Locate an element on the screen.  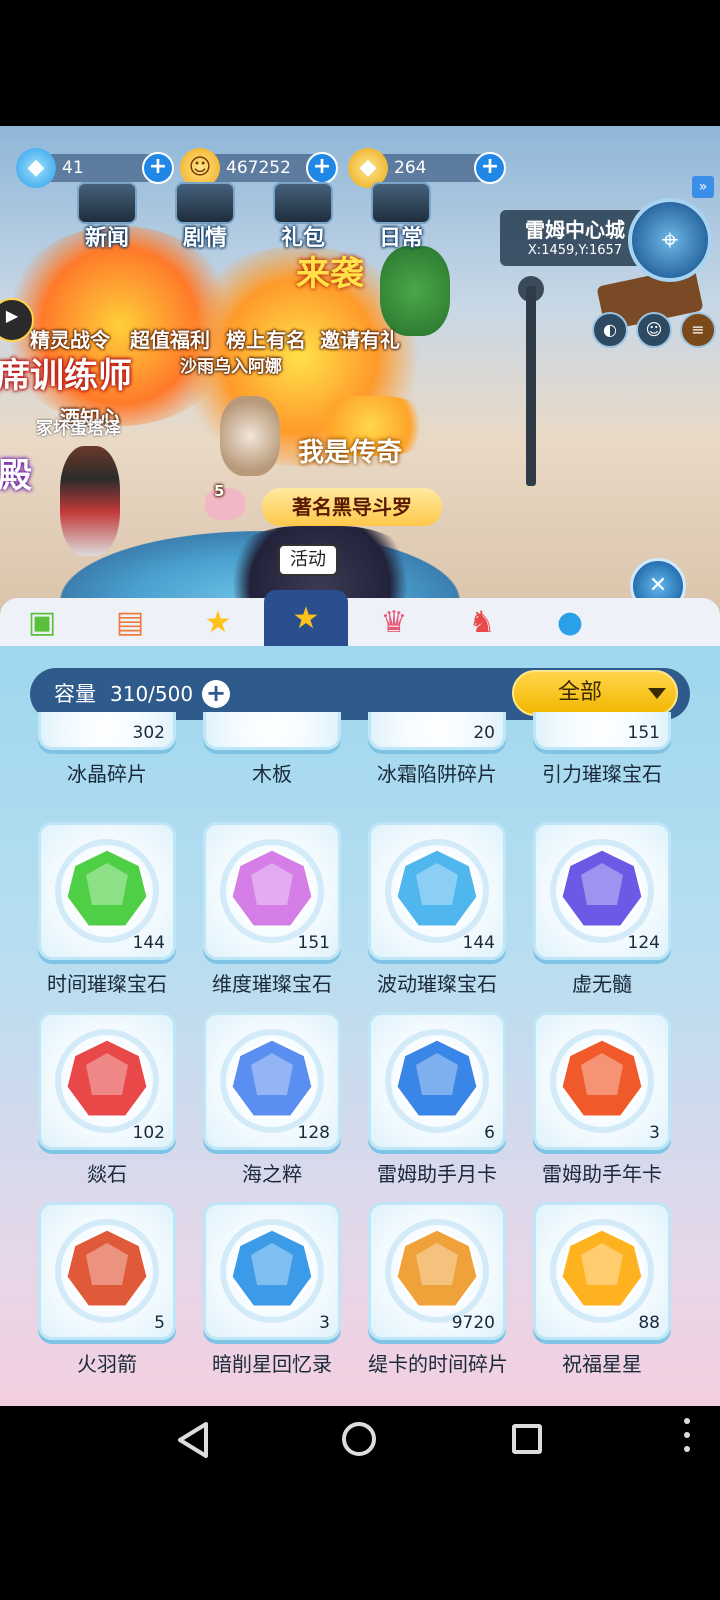
status-bar-area is located at coordinates (360, 63).